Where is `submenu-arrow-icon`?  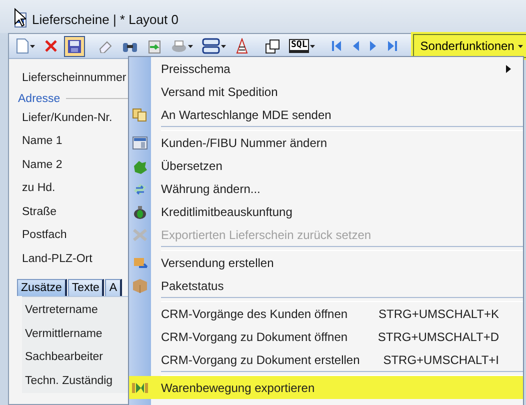
submenu-arrow-icon is located at coordinates (508, 68).